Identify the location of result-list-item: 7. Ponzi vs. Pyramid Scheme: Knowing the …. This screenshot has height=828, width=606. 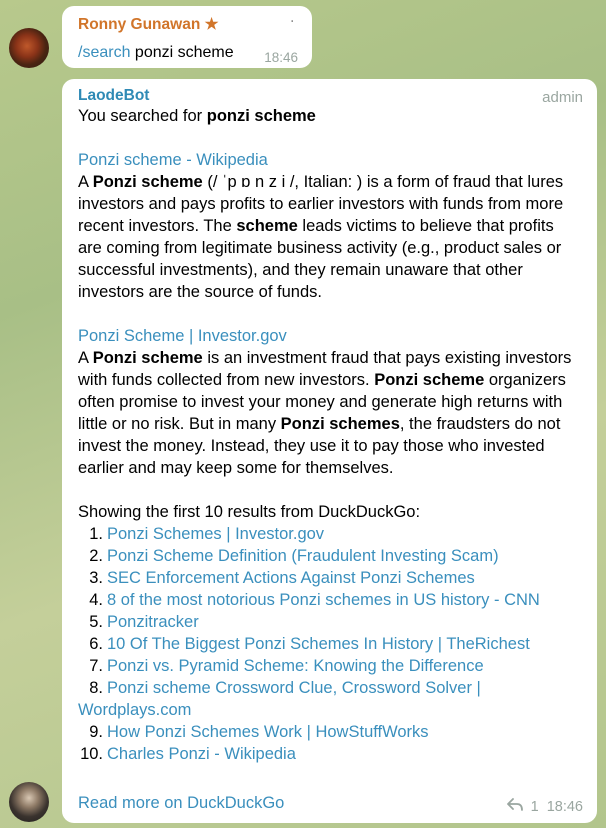
(329, 666).